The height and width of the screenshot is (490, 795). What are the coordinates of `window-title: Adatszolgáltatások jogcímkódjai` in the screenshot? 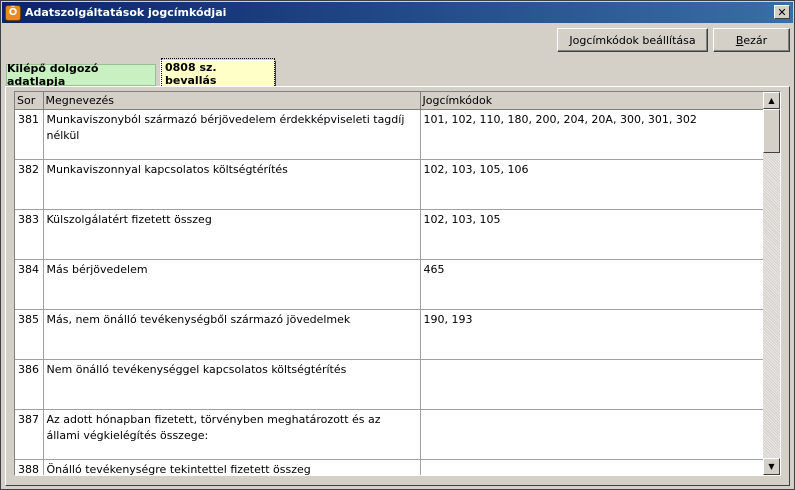 It's located at (126, 12).